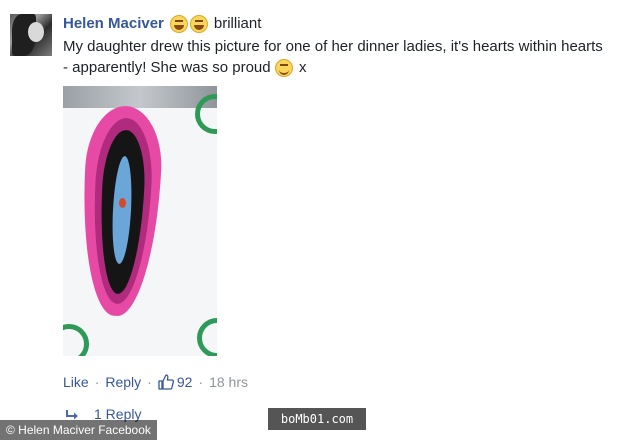  Describe the element at coordinates (155, 382) in the screenshot. I see `comment-actions: Like · Reply · 92 · 18 hrs` at that location.